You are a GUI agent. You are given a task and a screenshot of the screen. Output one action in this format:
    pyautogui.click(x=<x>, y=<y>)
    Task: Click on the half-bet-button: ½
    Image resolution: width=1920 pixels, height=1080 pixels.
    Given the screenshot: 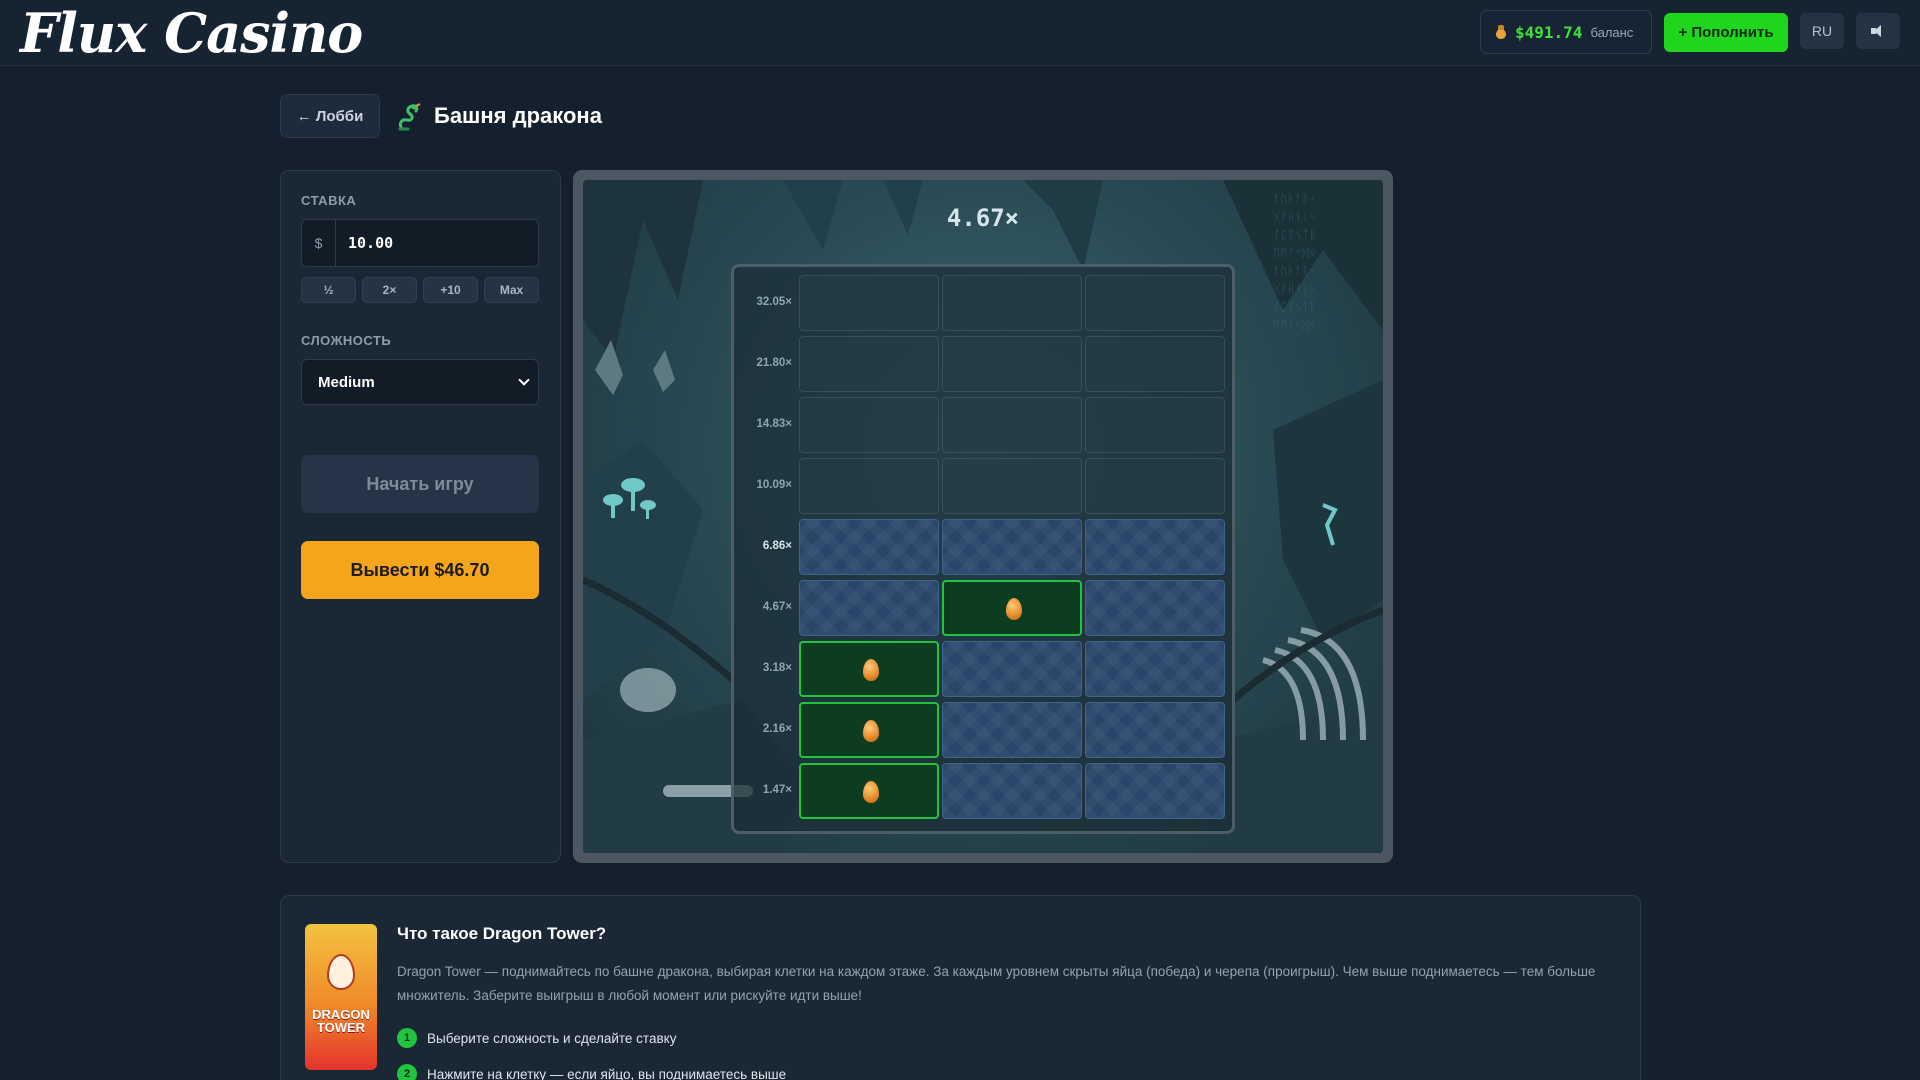 What is the action you would take?
    pyautogui.click(x=328, y=290)
    